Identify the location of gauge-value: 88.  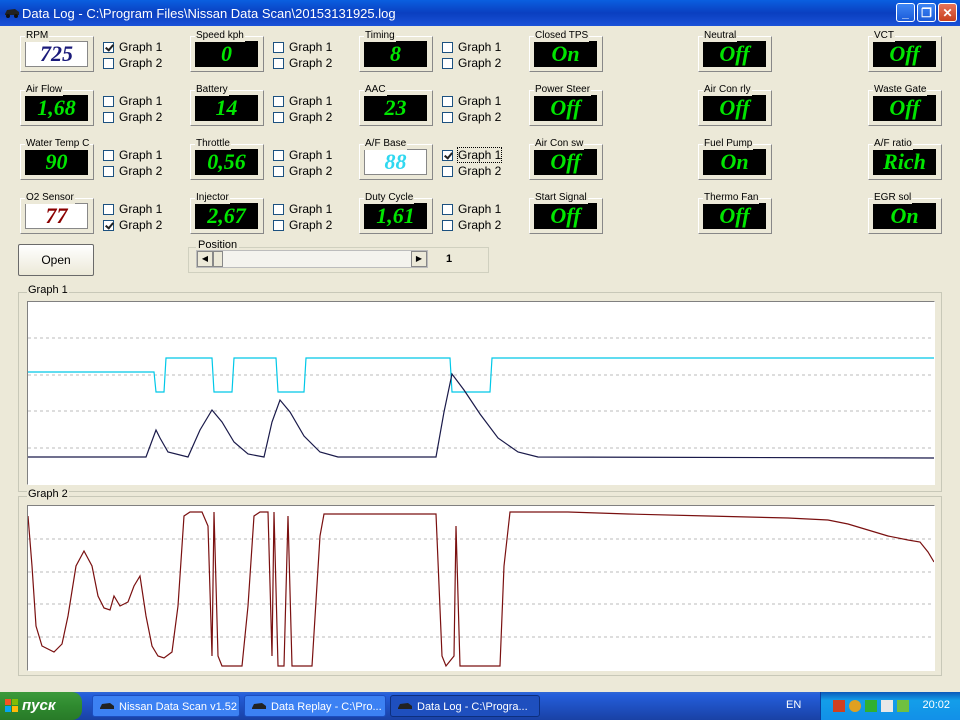
(395, 162).